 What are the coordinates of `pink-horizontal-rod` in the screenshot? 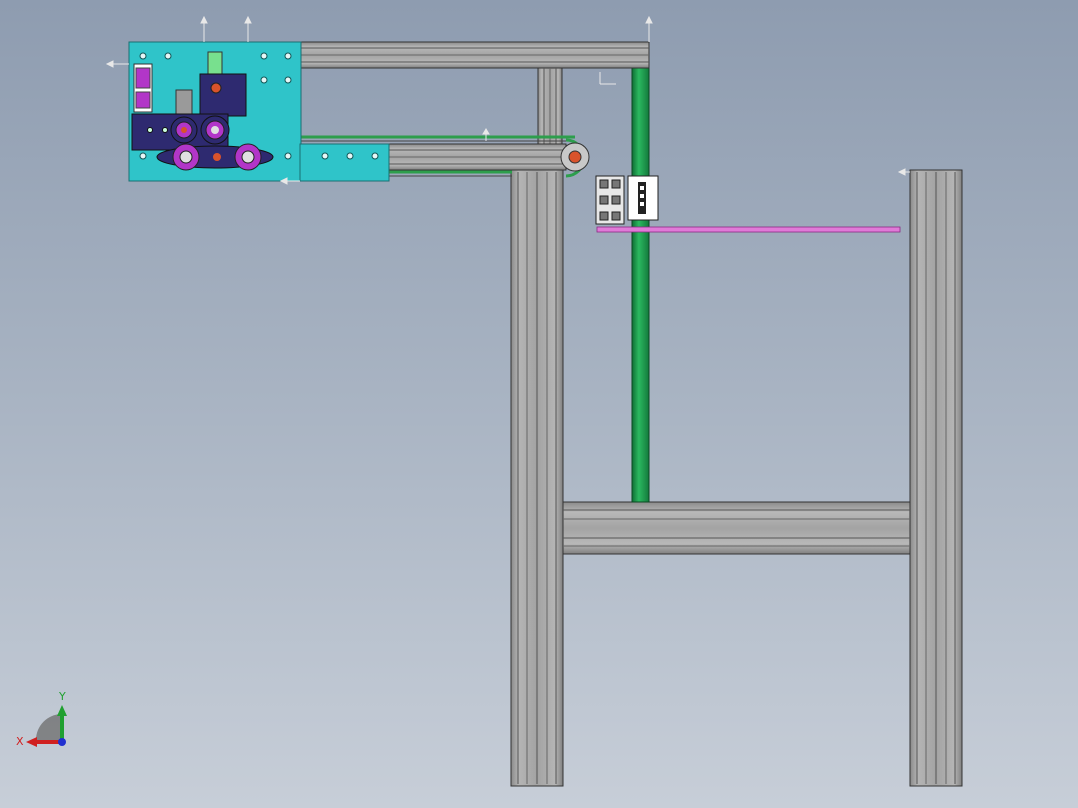 It's located at (748, 229).